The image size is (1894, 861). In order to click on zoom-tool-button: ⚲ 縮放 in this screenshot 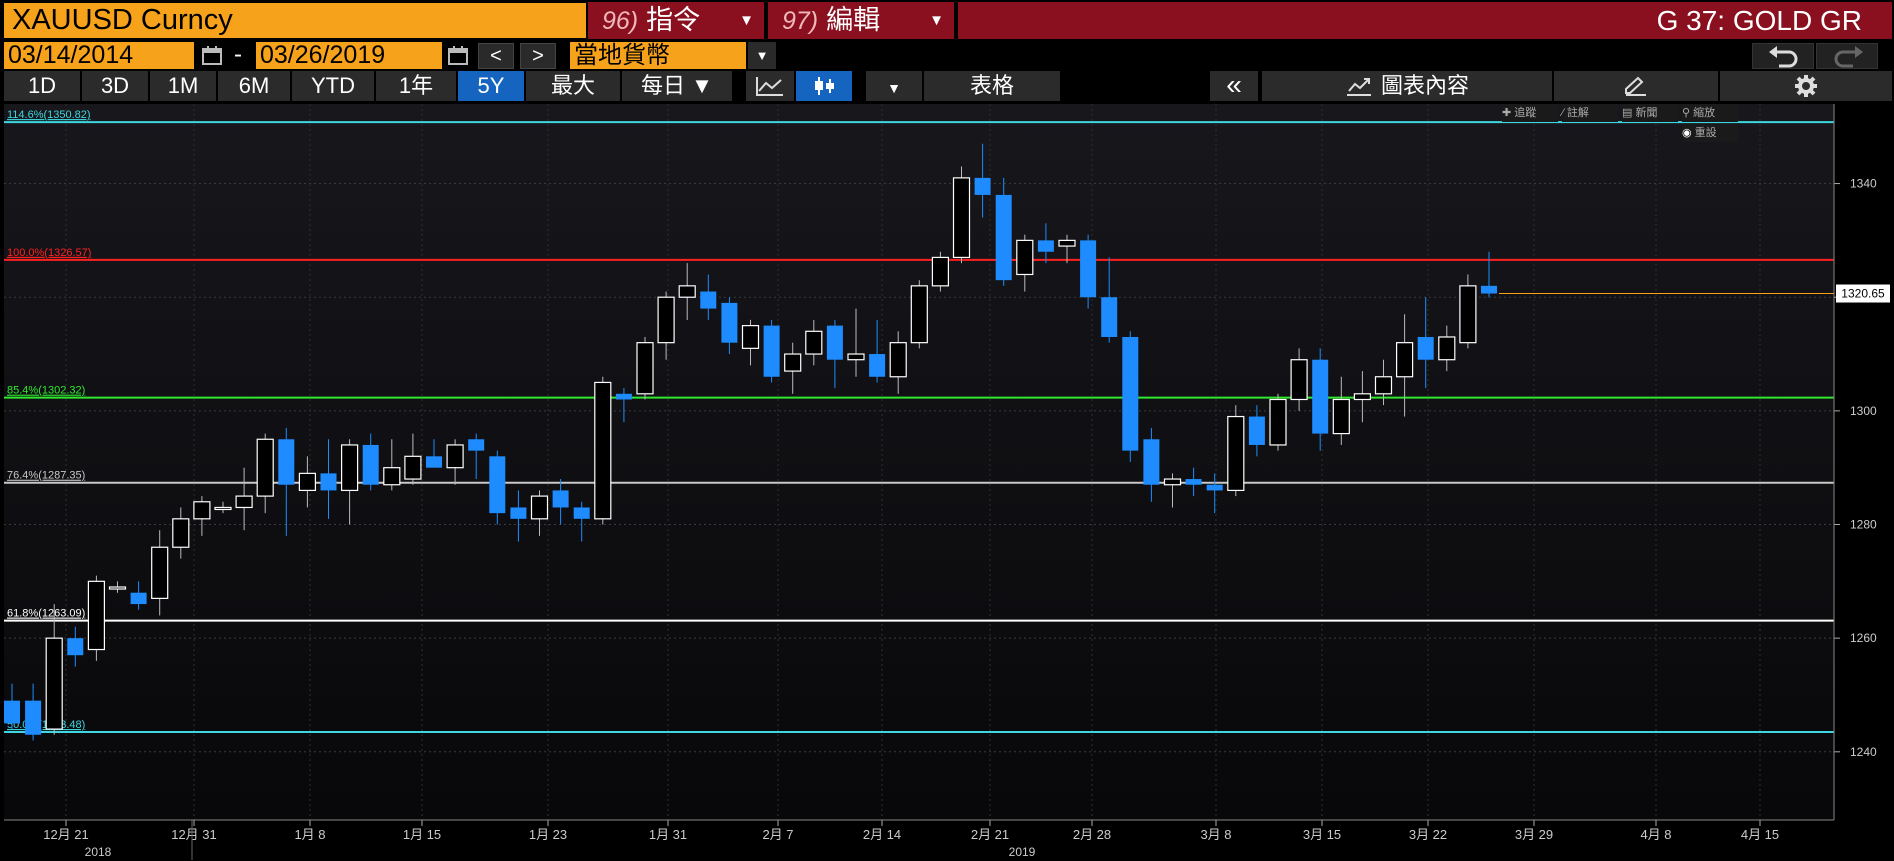, I will do `click(1710, 113)`.